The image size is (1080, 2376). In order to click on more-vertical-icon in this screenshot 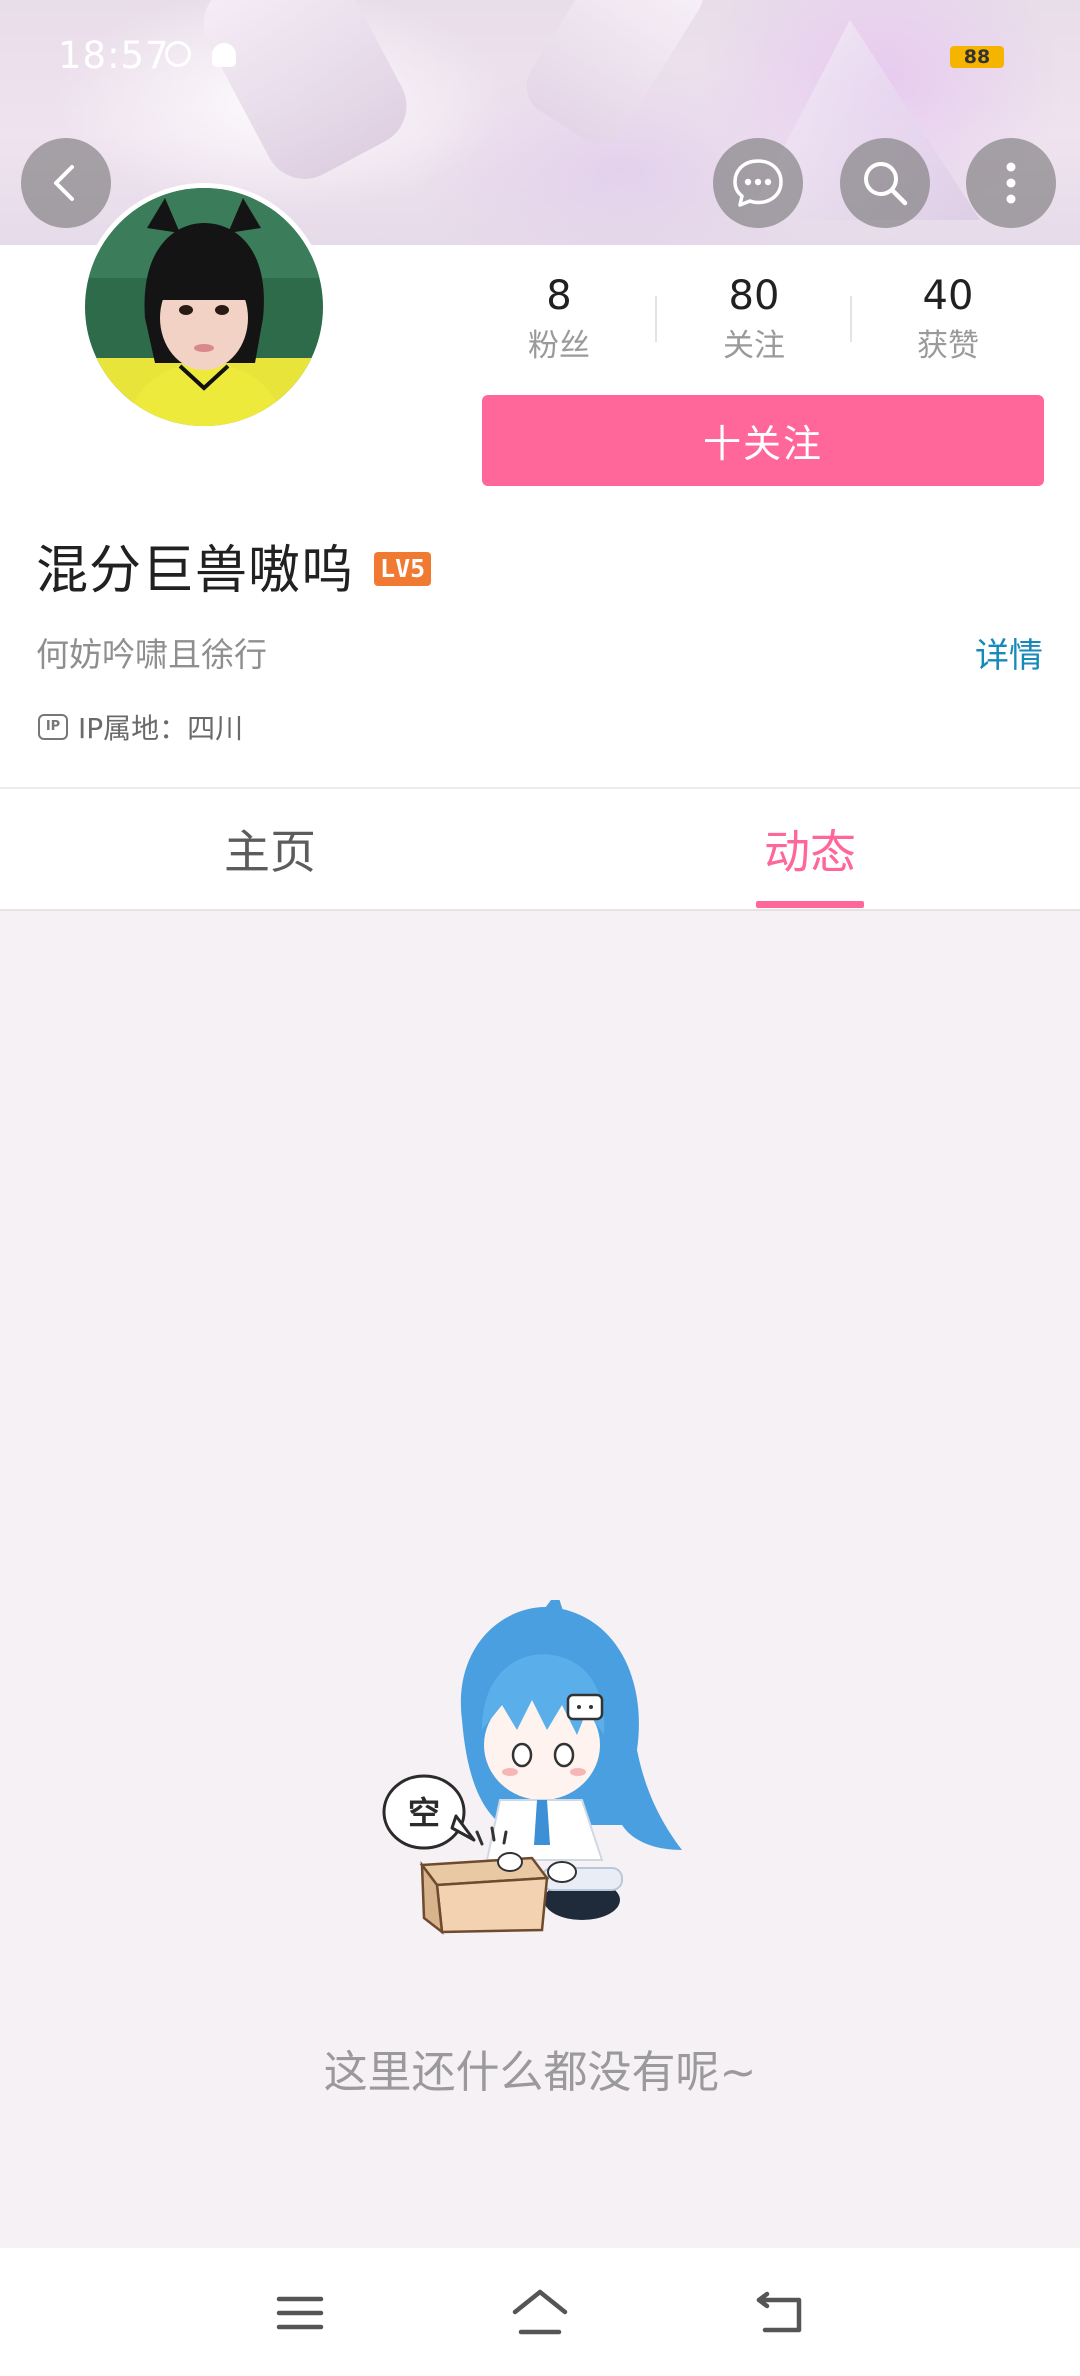, I will do `click(1011, 183)`.